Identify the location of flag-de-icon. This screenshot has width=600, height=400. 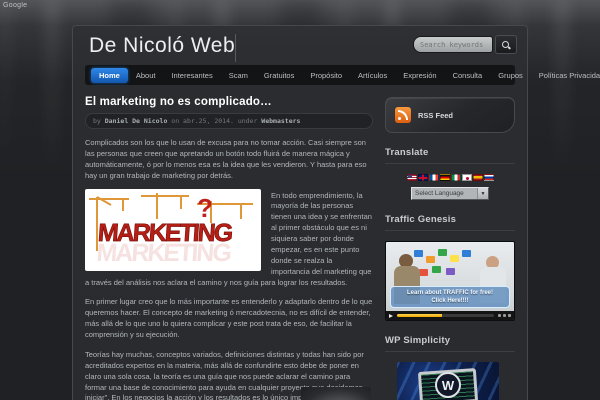
(444, 177).